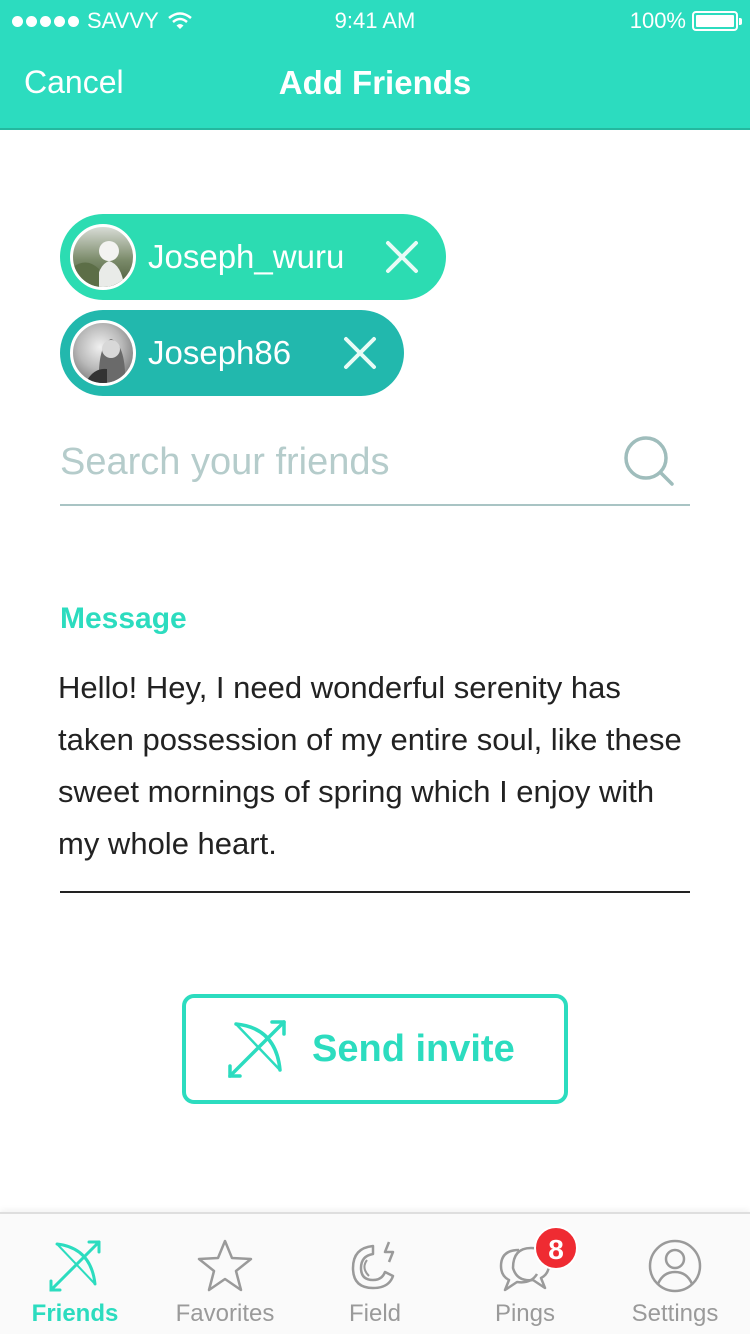 The image size is (750, 1334). I want to click on header: SAVVY 9:41 AM 100% Cancel Add Friends, so click(375, 65).